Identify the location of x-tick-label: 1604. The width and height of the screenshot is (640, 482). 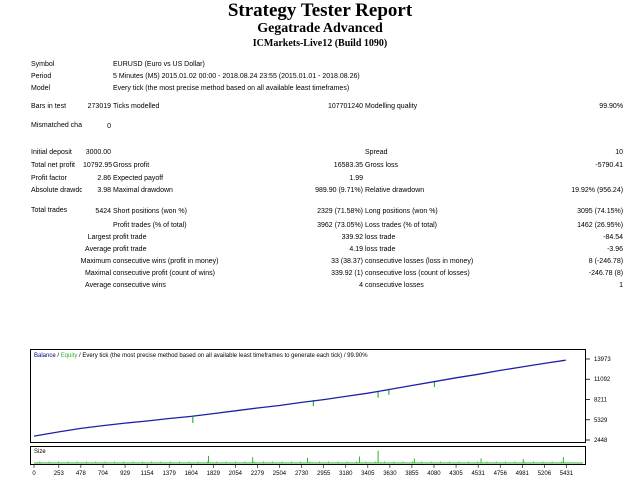
(192, 474).